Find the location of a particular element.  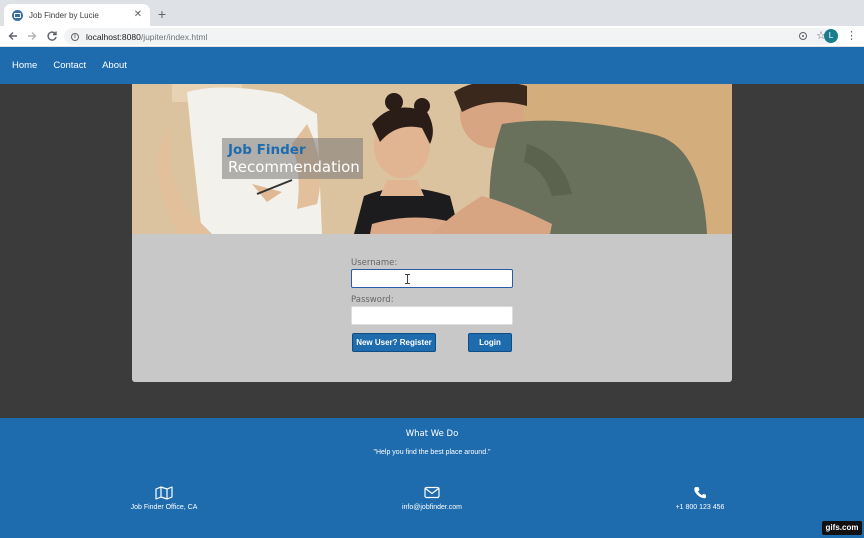

hero-subtitle: Recommendation is located at coordinates (294, 167).